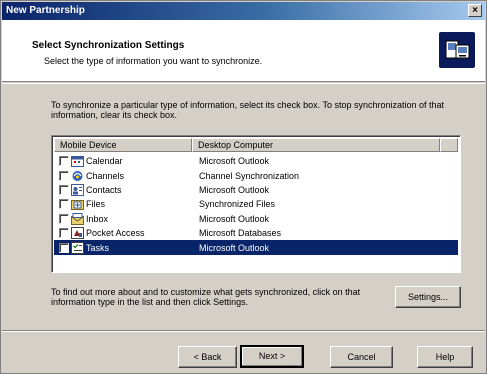  What do you see at coordinates (237, 204) in the screenshot?
I see `desktop-label: Synchronized Files` at bounding box center [237, 204].